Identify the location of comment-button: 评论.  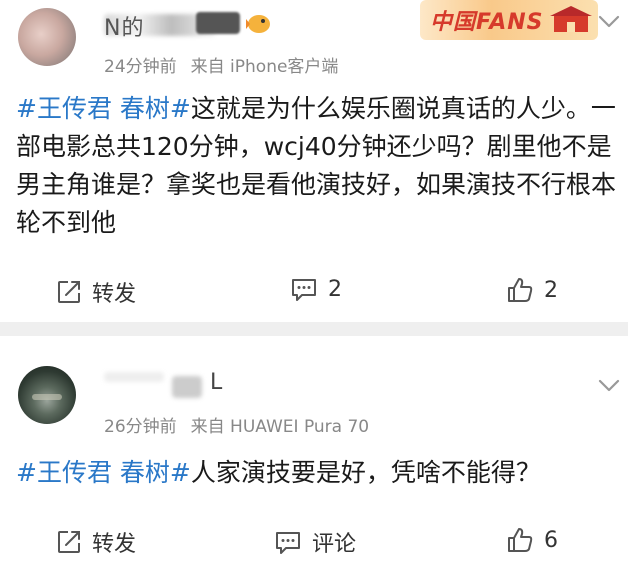
(315, 542).